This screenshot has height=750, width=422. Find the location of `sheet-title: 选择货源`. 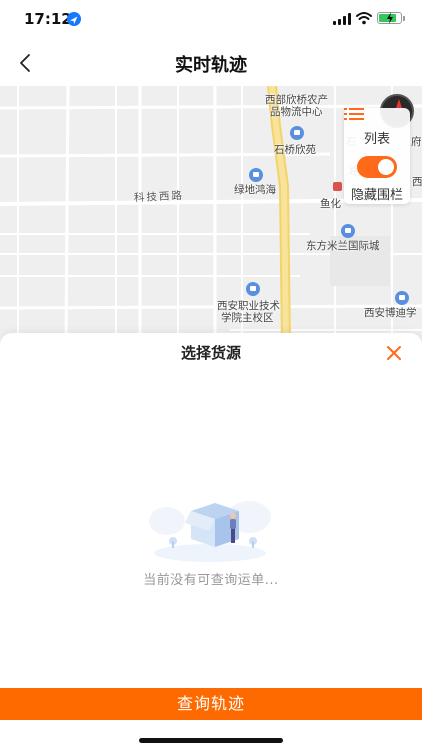

sheet-title: 选择货源 is located at coordinates (210, 353).